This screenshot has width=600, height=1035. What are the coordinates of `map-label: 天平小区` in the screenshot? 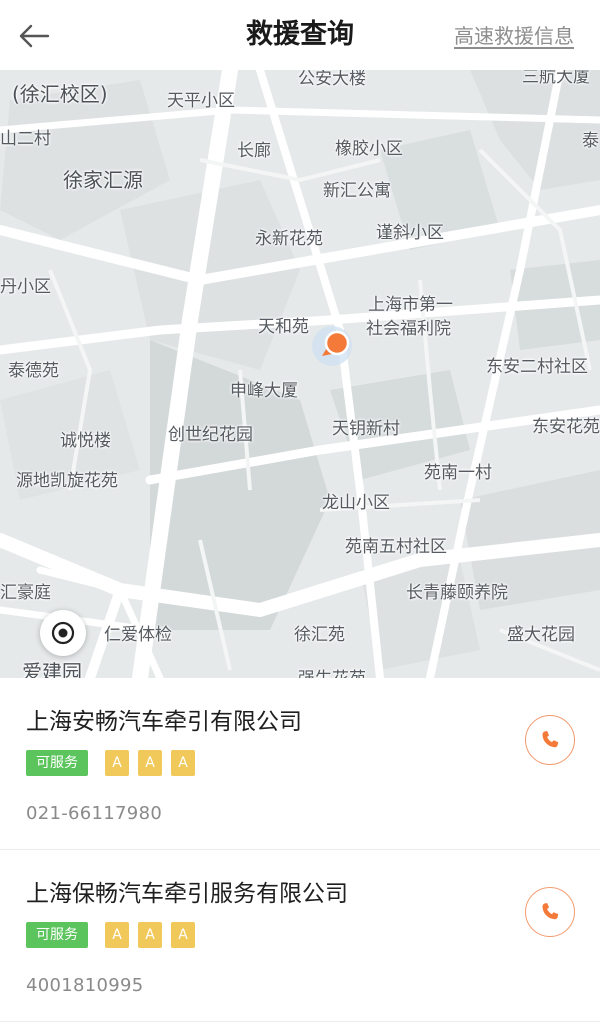 It's located at (201, 101).